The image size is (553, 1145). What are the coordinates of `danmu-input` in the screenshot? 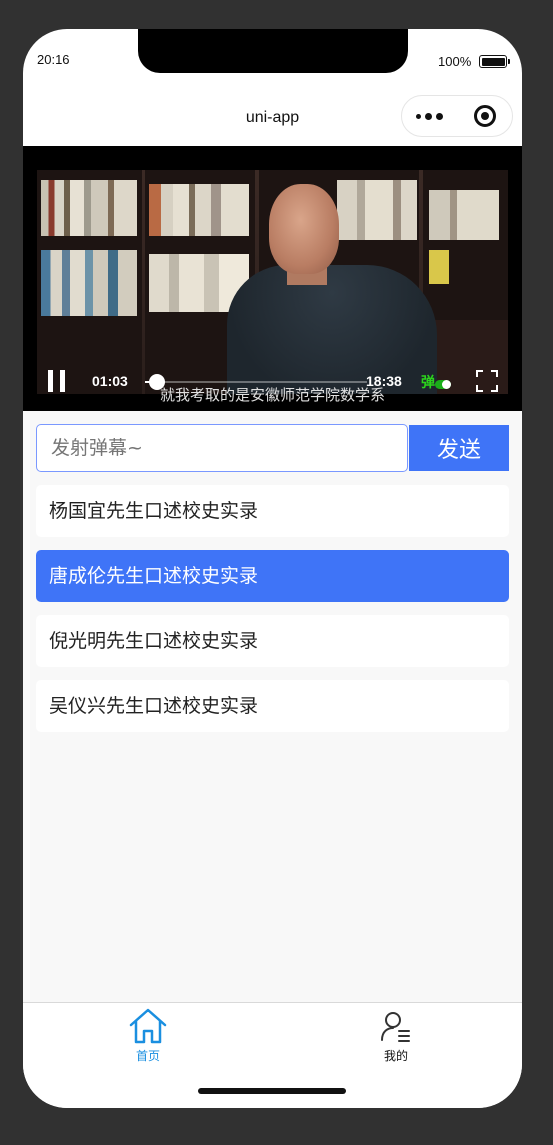 It's located at (222, 448).